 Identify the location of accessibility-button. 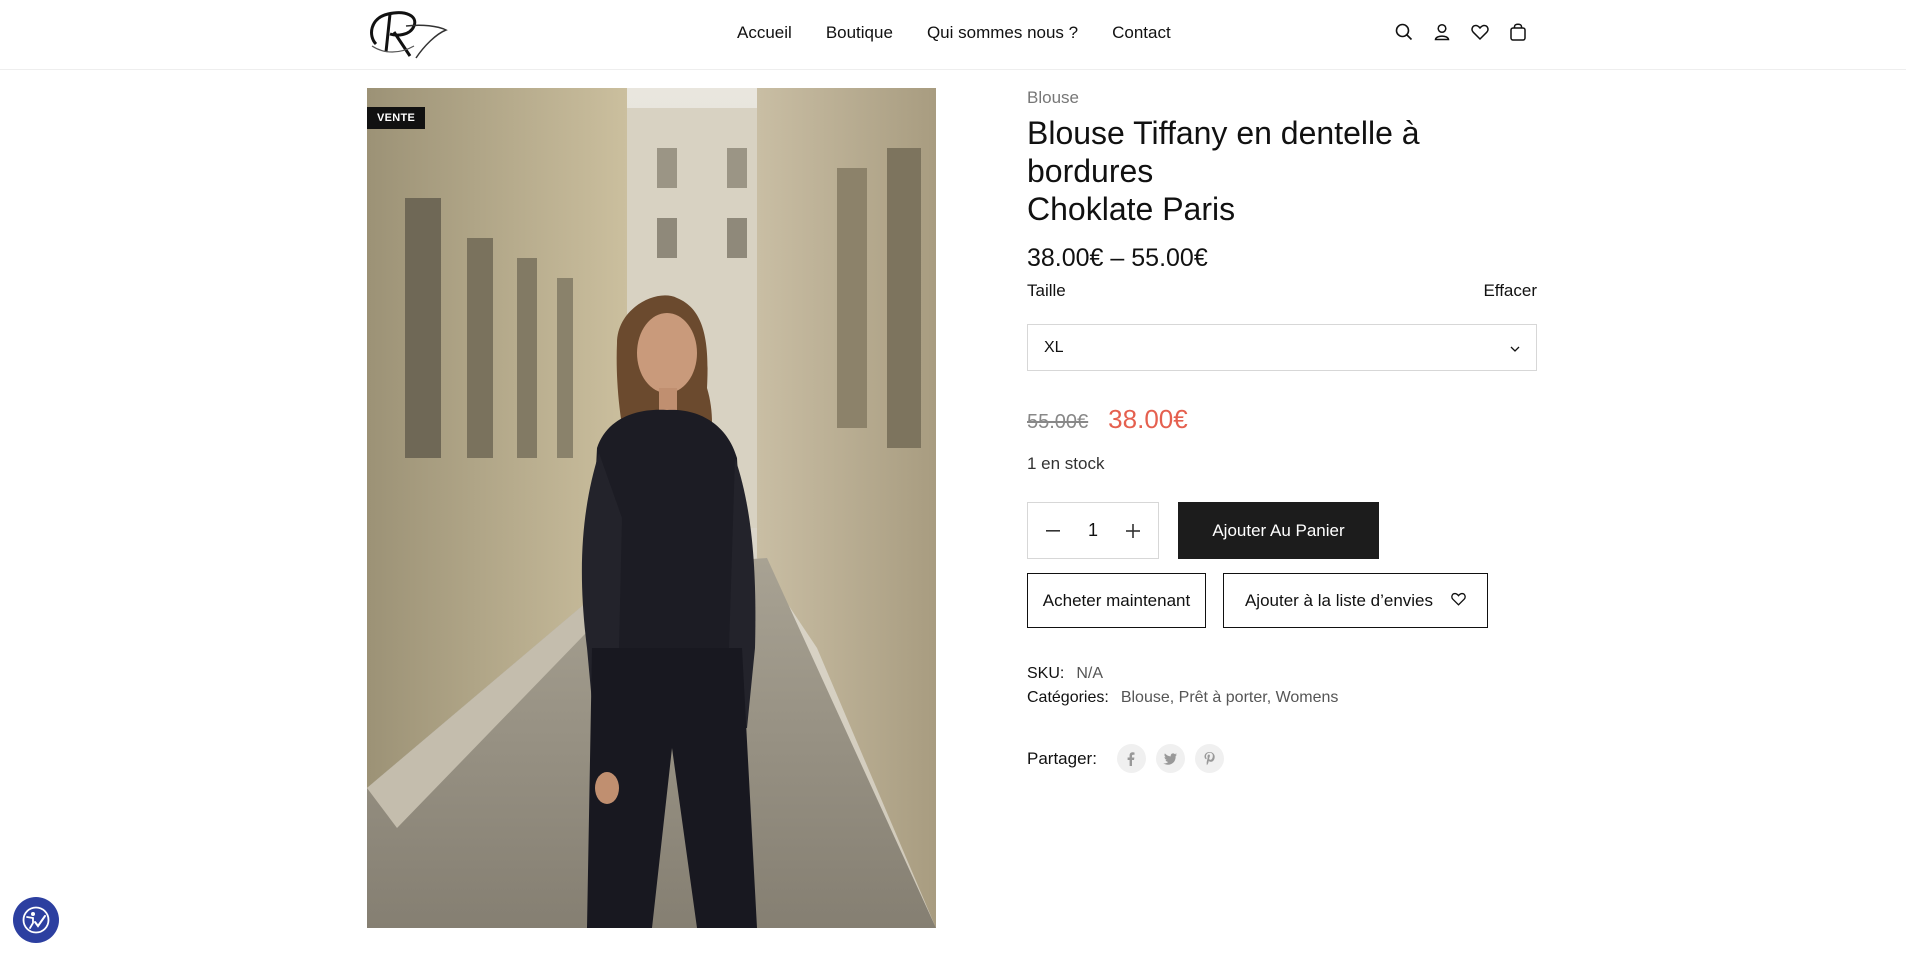
(36, 920).